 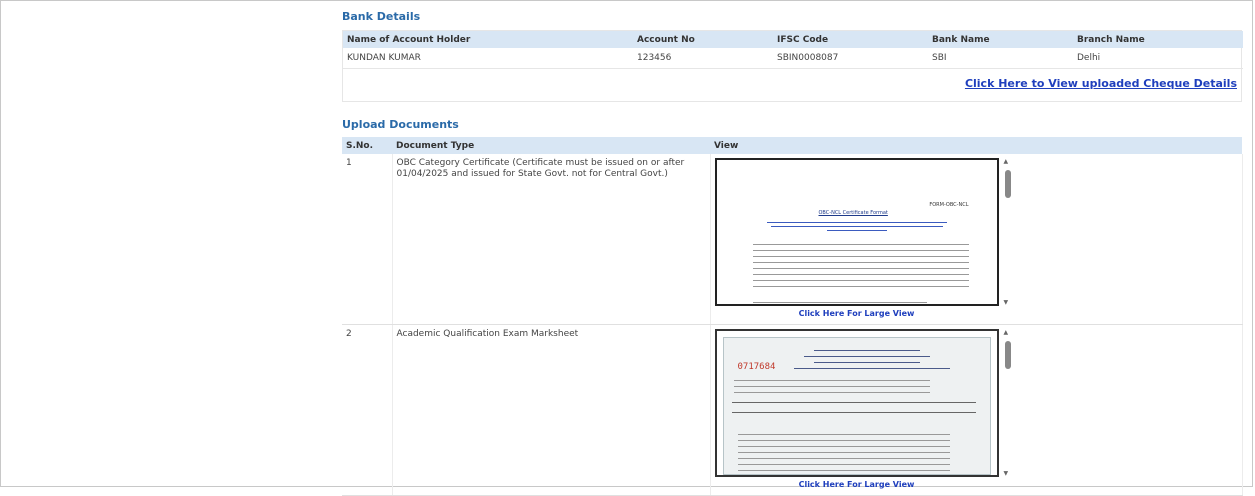 What do you see at coordinates (400, 124) in the screenshot?
I see `upload-documents-title: Upload Documents` at bounding box center [400, 124].